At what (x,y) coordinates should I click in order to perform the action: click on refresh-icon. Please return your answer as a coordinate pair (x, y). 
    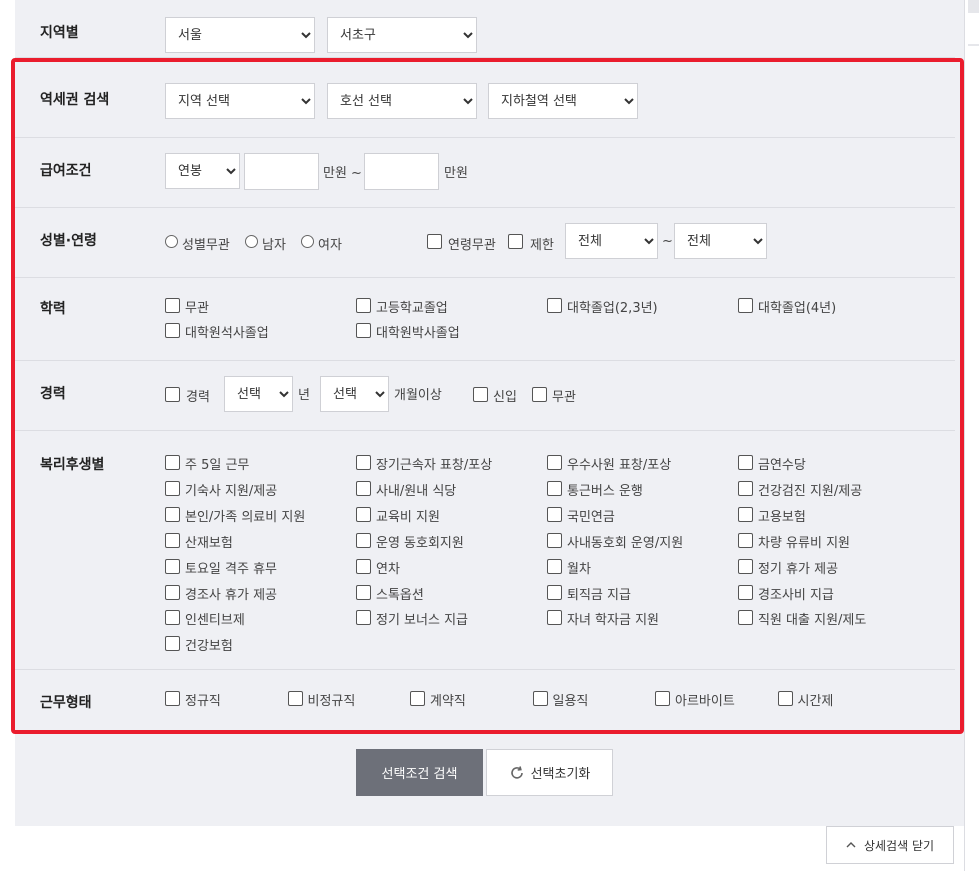
    Looking at the image, I should click on (516, 772).